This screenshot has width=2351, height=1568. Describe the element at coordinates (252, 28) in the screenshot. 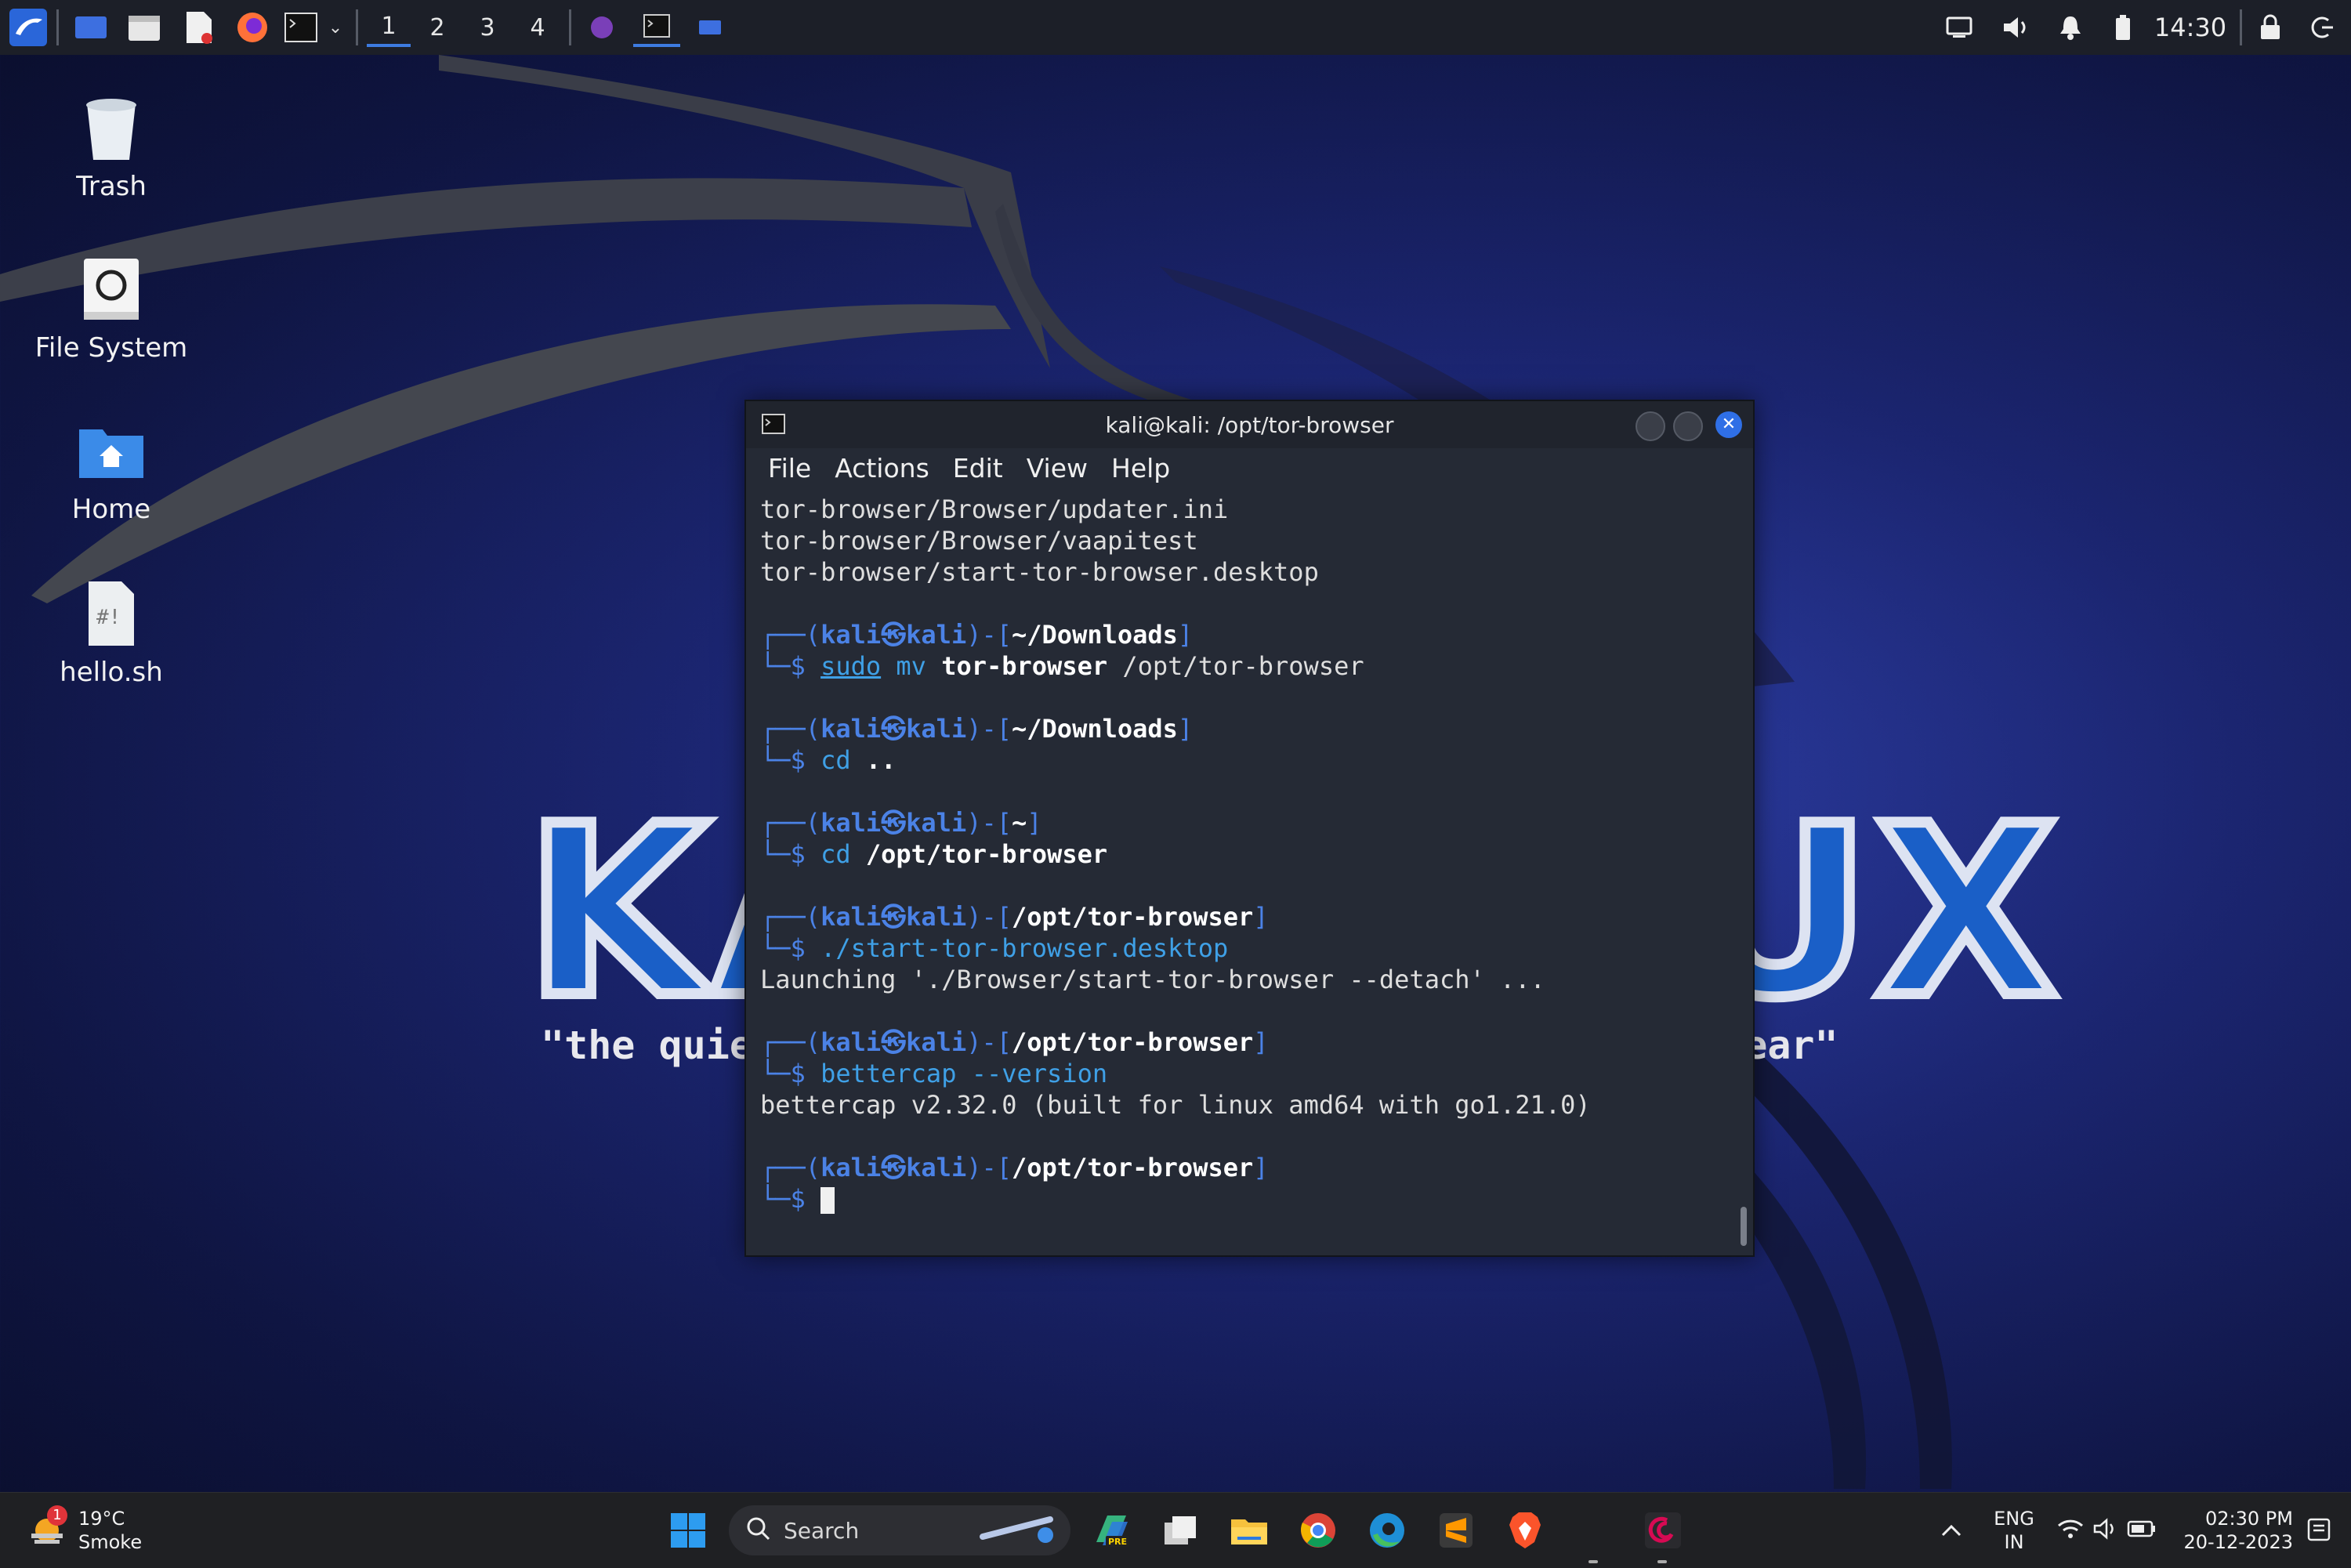

I see `firefox-icon` at that location.